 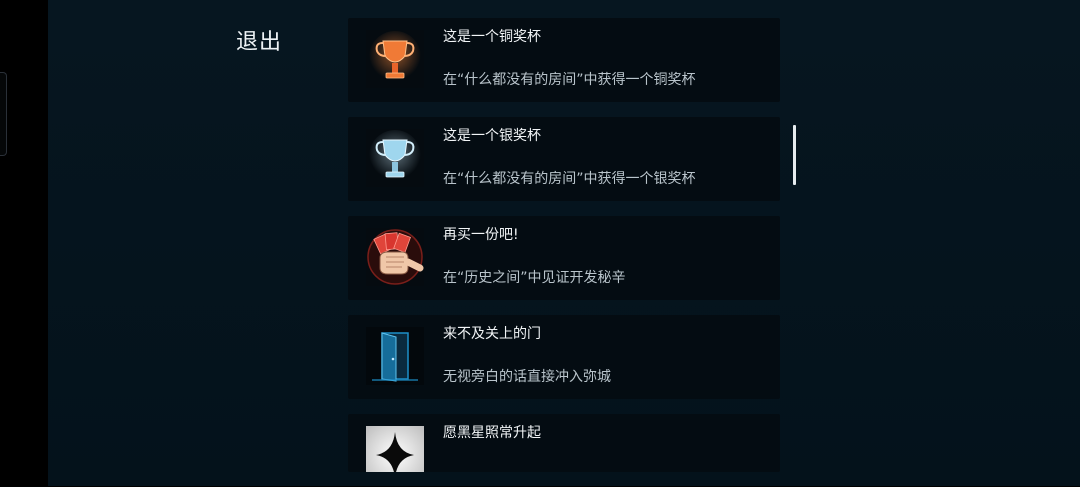 I want to click on achievement-title: 这是一个铜奖杯, so click(x=492, y=37).